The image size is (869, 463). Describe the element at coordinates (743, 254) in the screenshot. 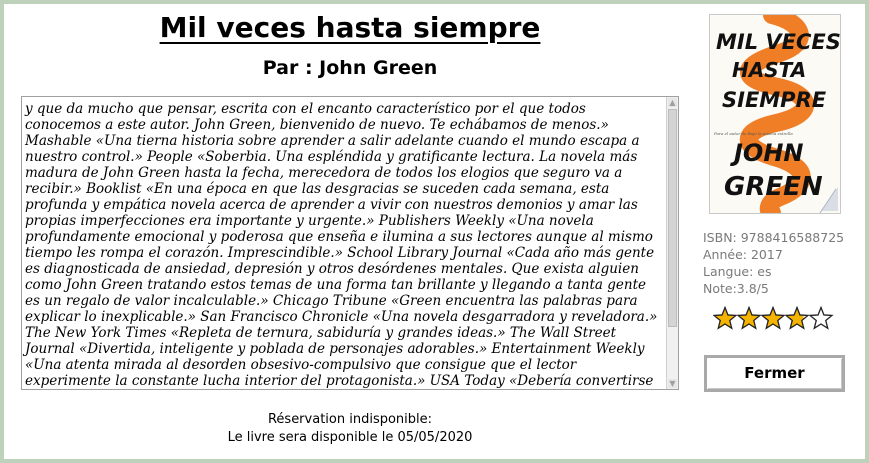

I see `year-text: Année: 2017` at that location.